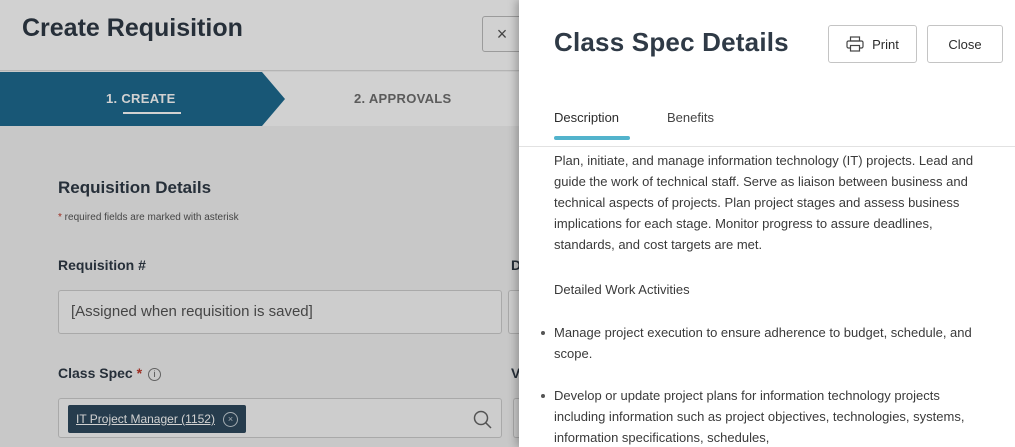  What do you see at coordinates (885, 44) in the screenshot?
I see `print-button-label: Print` at bounding box center [885, 44].